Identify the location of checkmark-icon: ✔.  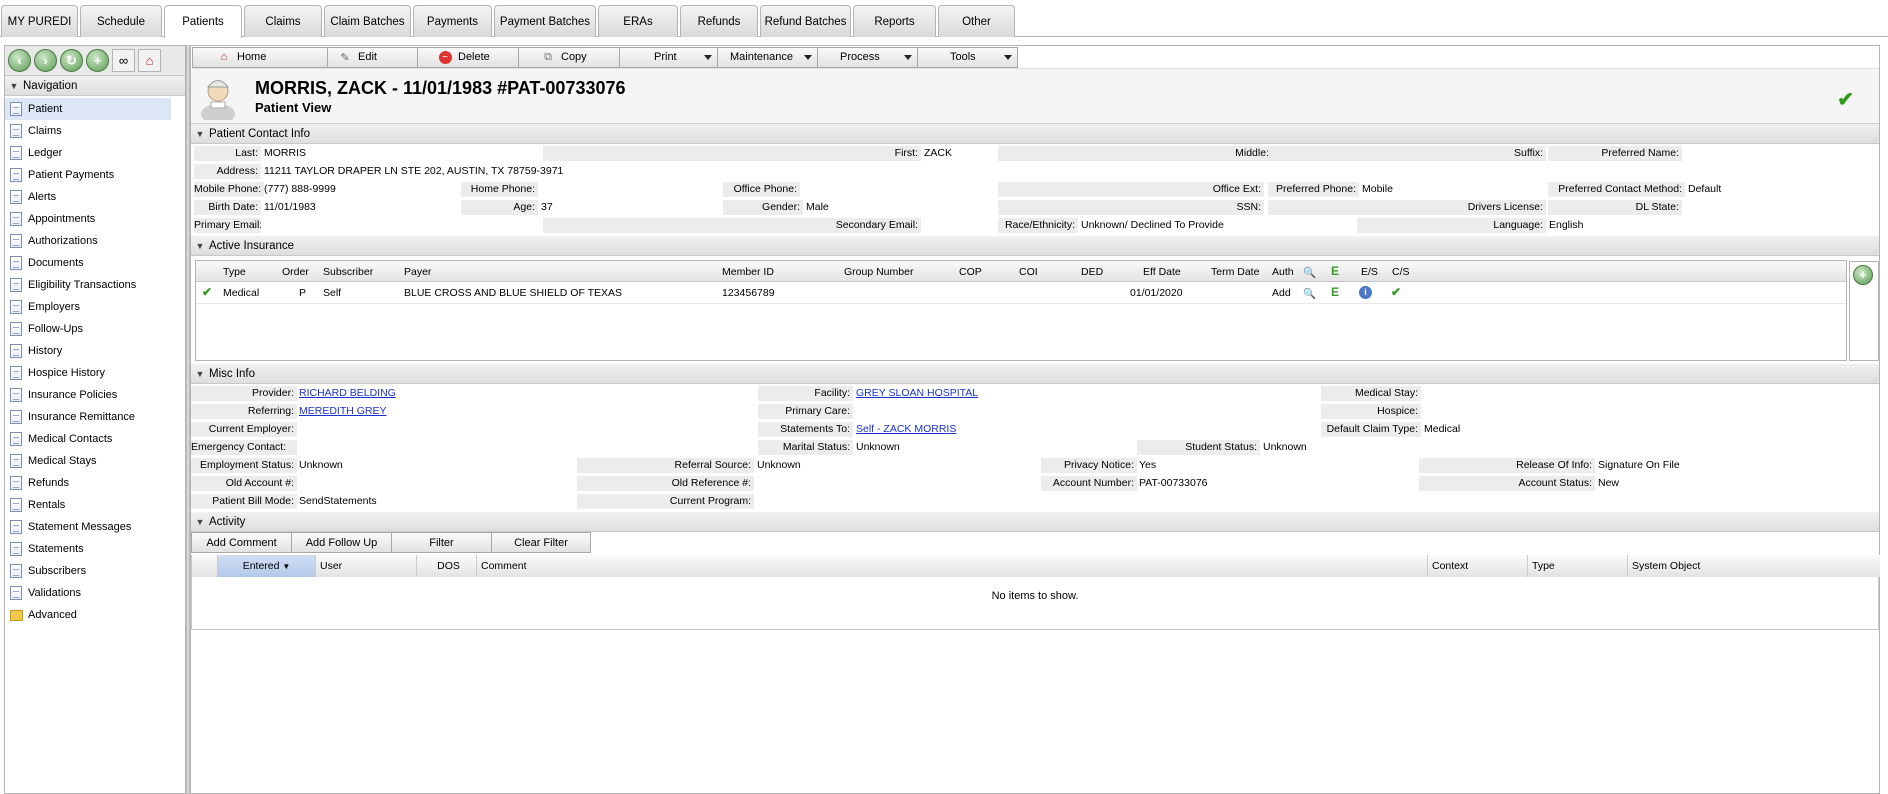
(1396, 292).